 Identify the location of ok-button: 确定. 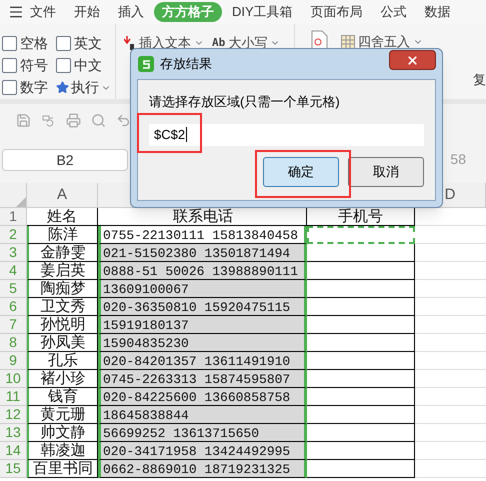
(301, 171).